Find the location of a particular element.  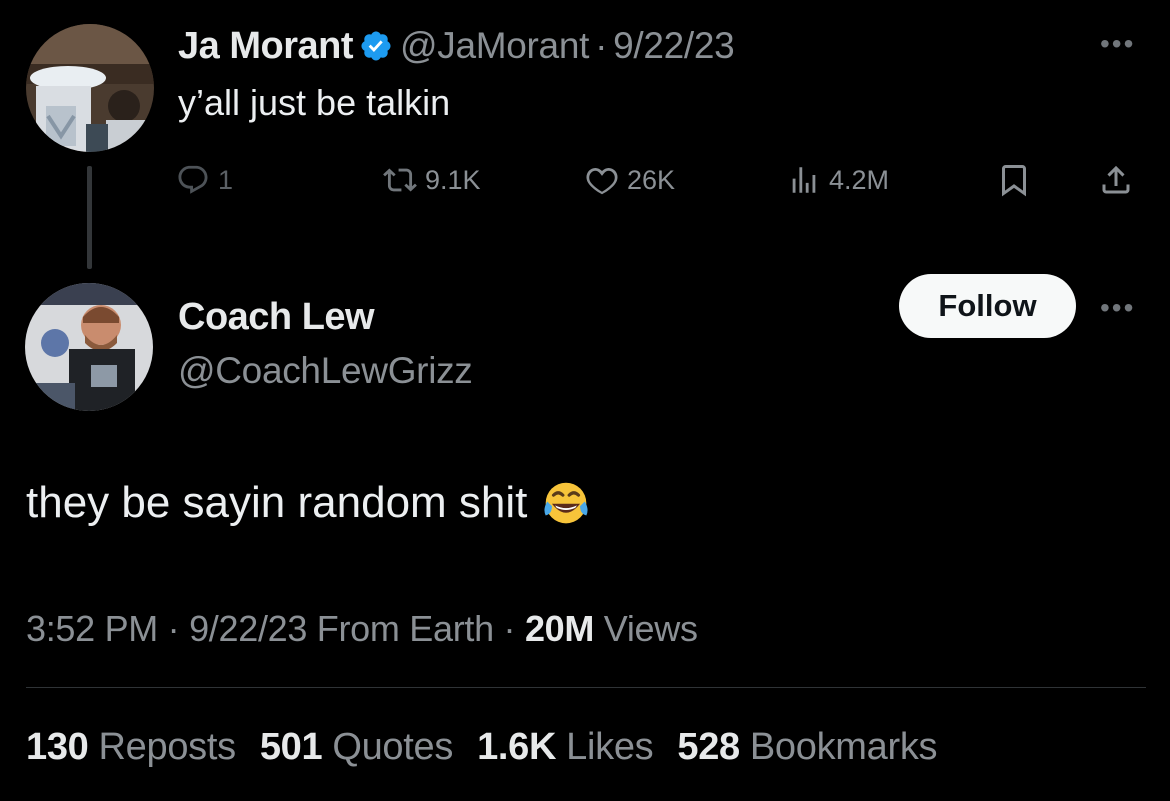

reposts-stat: 130 Reposts is located at coordinates (131, 747).